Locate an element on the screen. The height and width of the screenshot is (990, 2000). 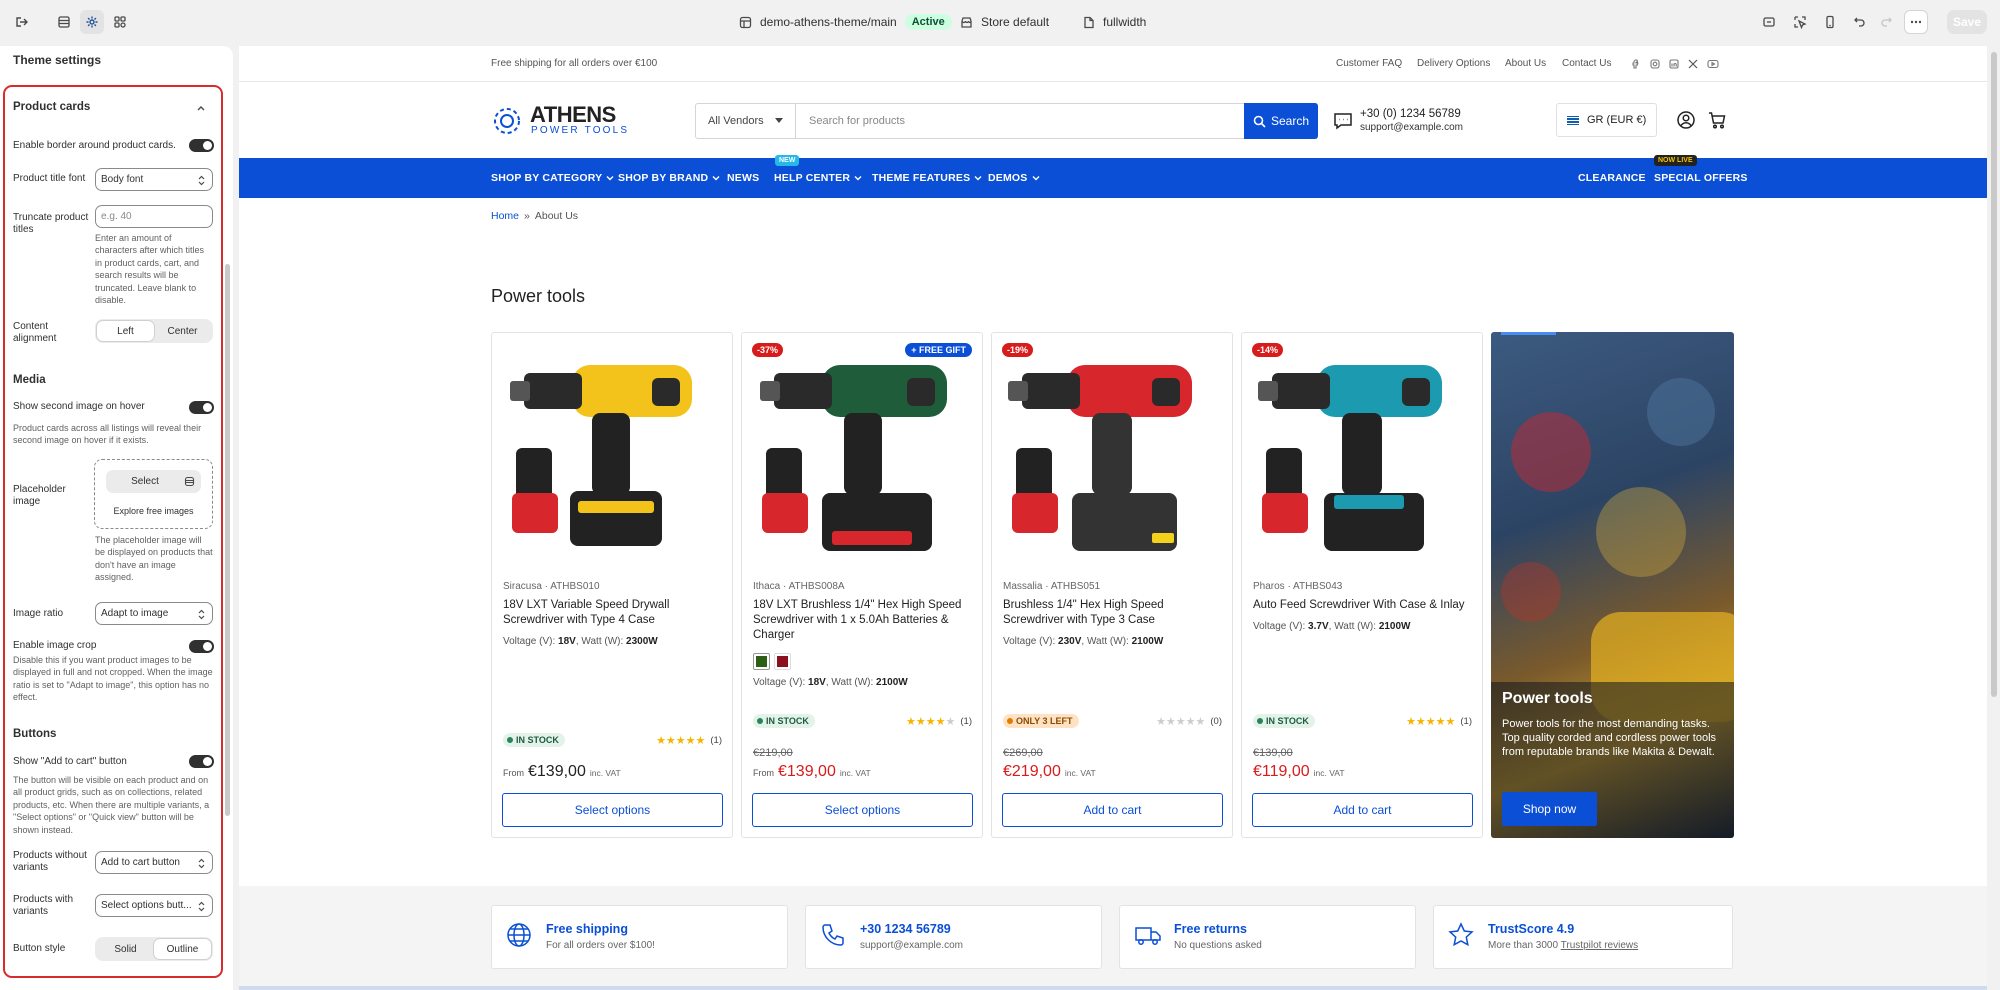
alignment-center-option: Center is located at coordinates (182, 331).